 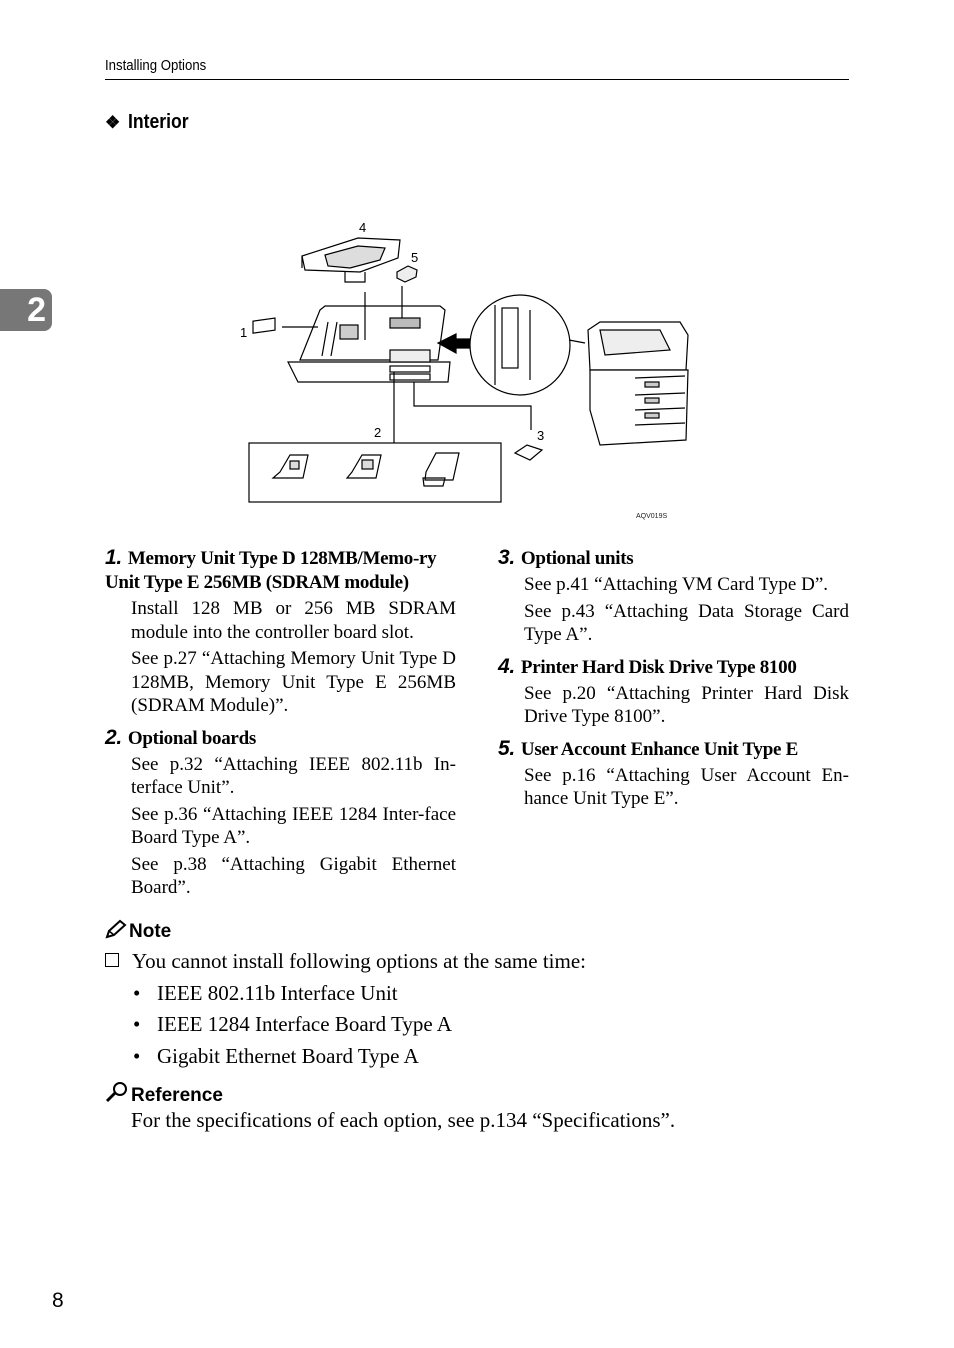 What do you see at coordinates (113, 557) in the screenshot?
I see `item-number: 1.` at bounding box center [113, 557].